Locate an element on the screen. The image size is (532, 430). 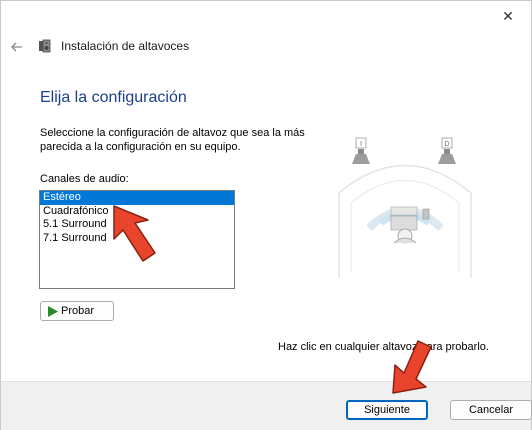
speaker-layout-diagram: I D is located at coordinates (405, 207).